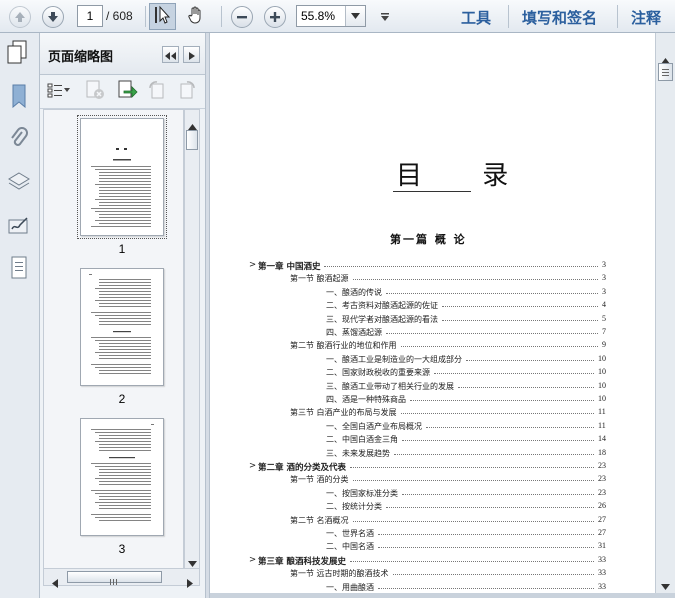  I want to click on zoom-value: 55.8%, so click(318, 16).